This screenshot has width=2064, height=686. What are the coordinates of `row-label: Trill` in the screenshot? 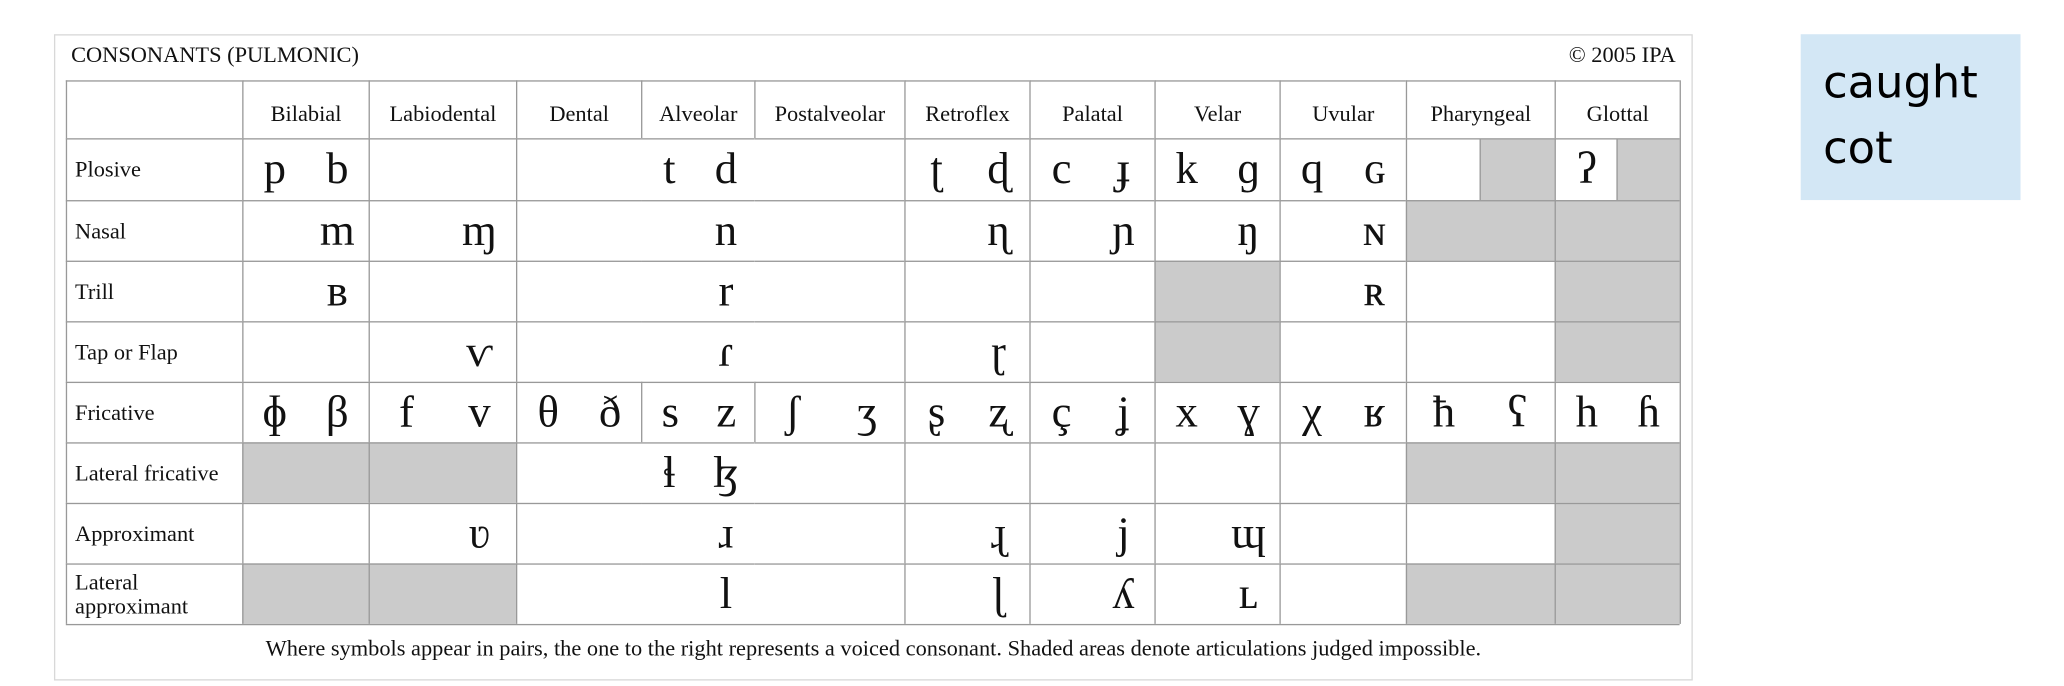 It's located at (154, 291).